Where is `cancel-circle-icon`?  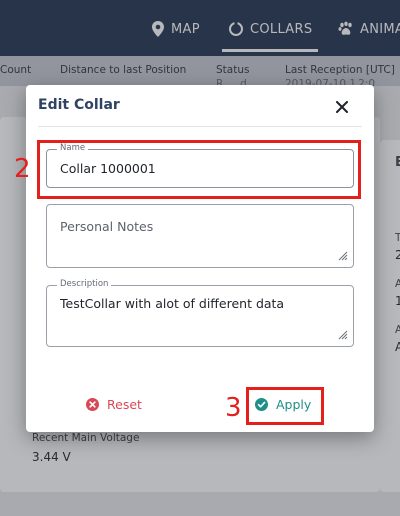 cancel-circle-icon is located at coordinates (92, 404).